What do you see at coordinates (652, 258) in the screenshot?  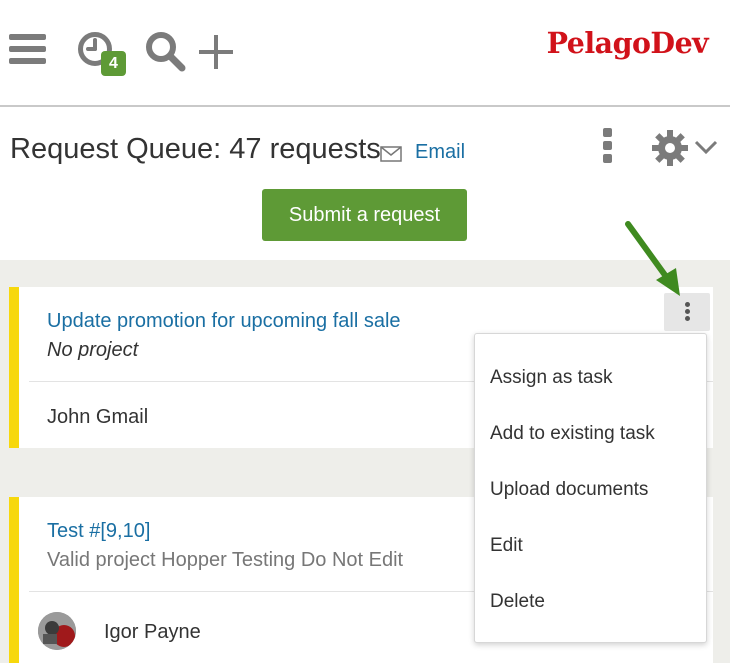 I see `annotation-arrow-icon` at bounding box center [652, 258].